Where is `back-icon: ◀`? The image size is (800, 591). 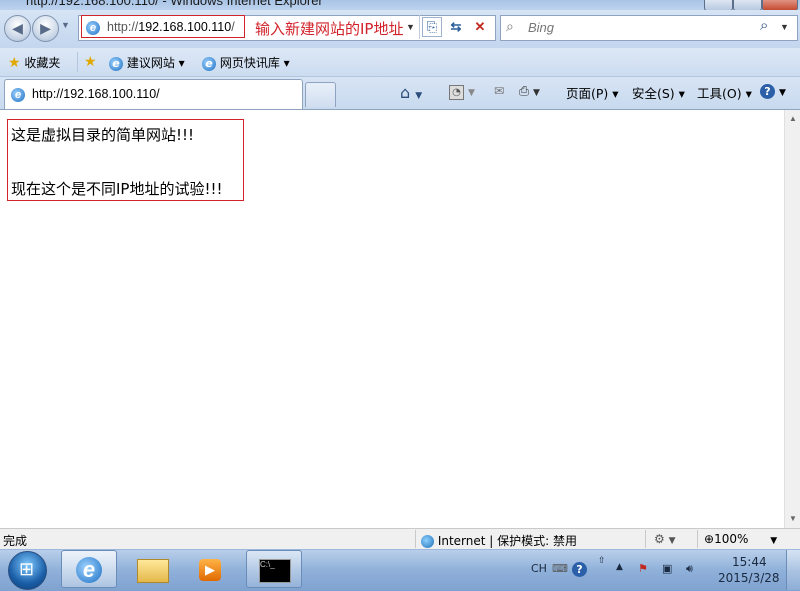 back-icon: ◀ is located at coordinates (17, 28).